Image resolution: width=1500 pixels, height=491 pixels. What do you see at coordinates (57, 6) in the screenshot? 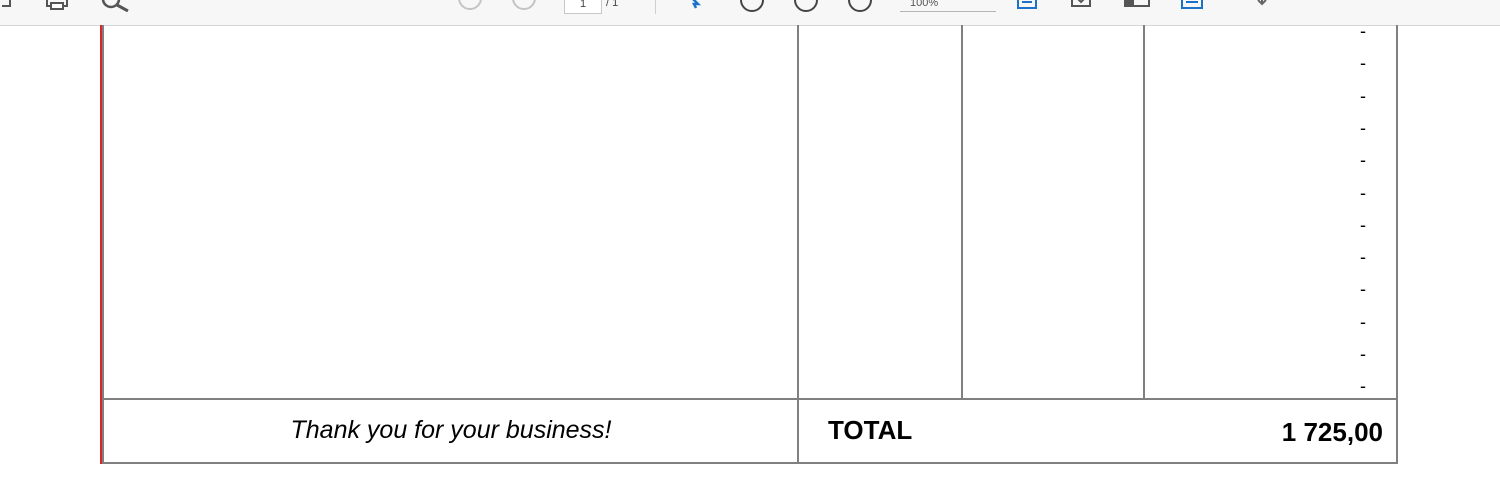
I see `print-icon` at bounding box center [57, 6].